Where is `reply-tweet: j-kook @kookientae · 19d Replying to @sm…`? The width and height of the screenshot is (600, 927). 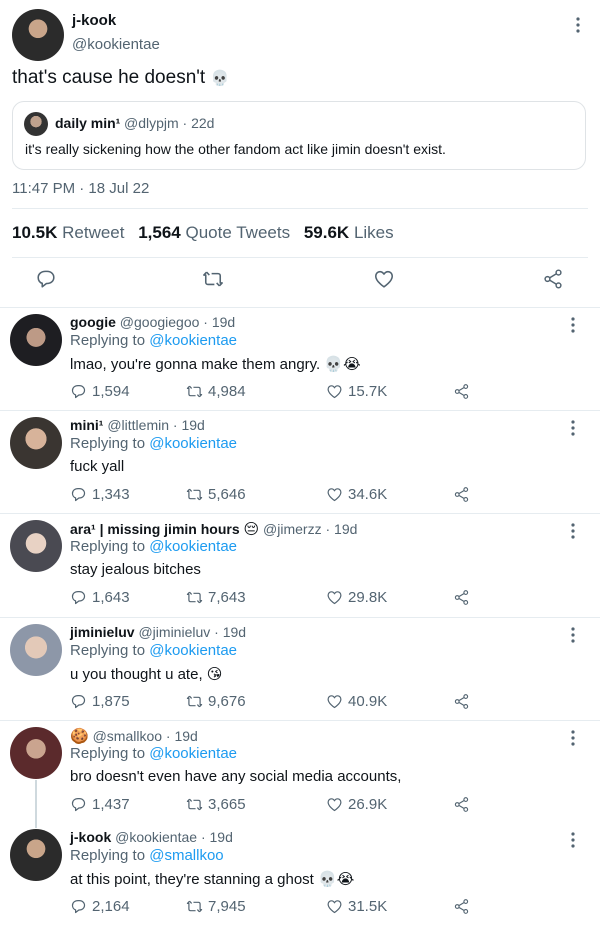 reply-tweet: j-kook @kookientae · 19d Replying to @sm… is located at coordinates (300, 875).